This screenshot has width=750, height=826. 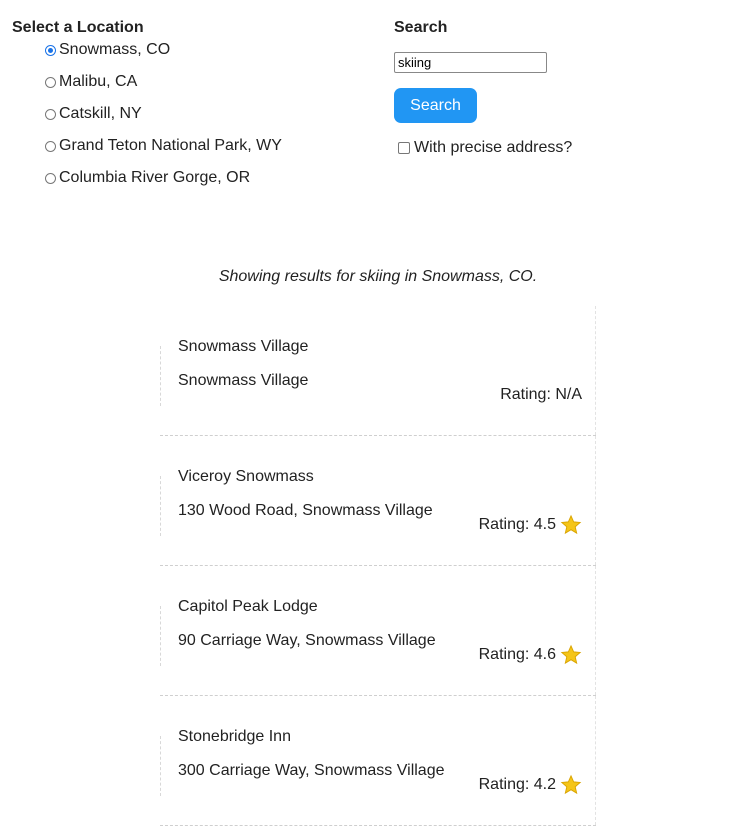 I want to click on location-option-malibu: Malibu, CA, so click(x=163, y=82).